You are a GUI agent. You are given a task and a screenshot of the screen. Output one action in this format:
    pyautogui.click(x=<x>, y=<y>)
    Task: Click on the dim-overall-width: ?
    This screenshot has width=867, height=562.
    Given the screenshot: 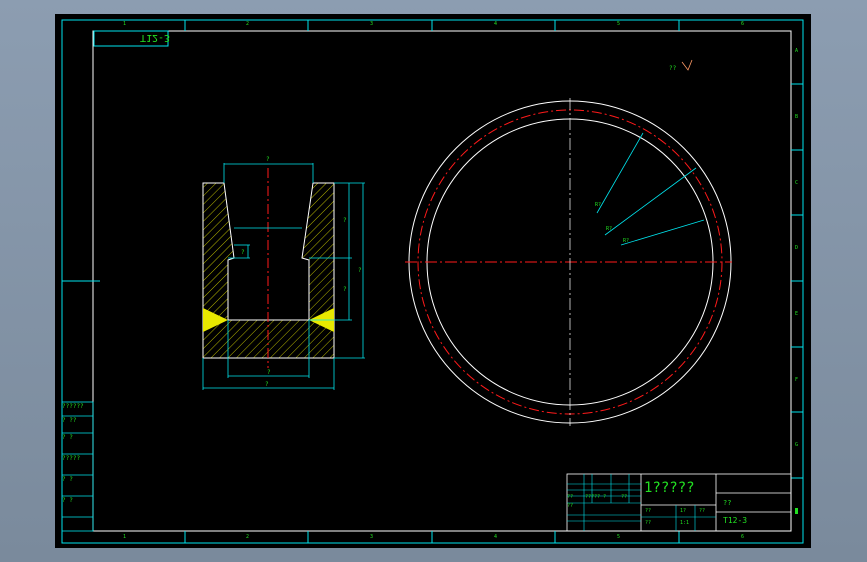 What is the action you would take?
    pyautogui.click(x=267, y=384)
    